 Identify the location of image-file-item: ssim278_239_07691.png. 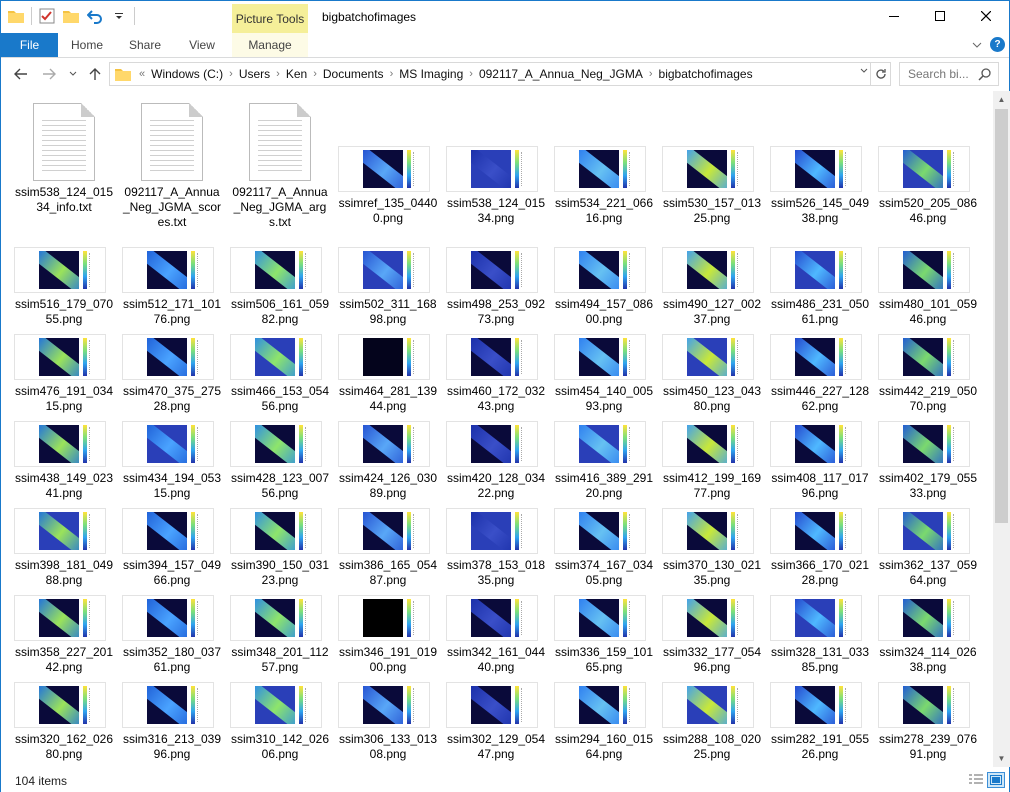
(928, 722).